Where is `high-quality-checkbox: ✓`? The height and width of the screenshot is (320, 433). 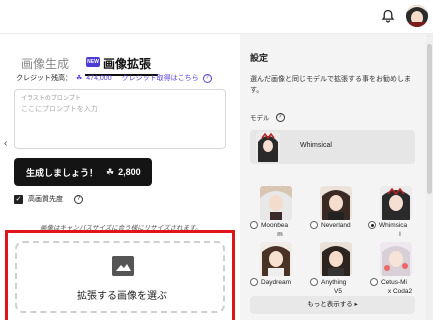 high-quality-checkbox: ✓ is located at coordinates (18, 199).